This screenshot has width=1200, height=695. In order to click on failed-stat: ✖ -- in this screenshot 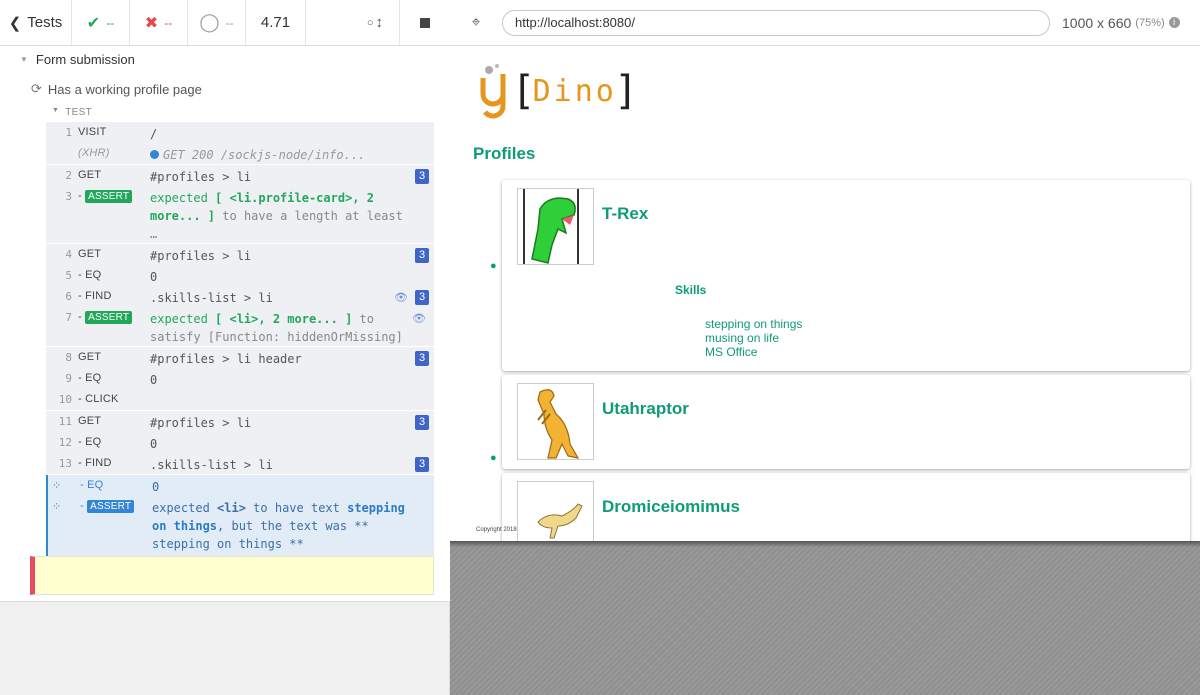, I will do `click(159, 22)`.